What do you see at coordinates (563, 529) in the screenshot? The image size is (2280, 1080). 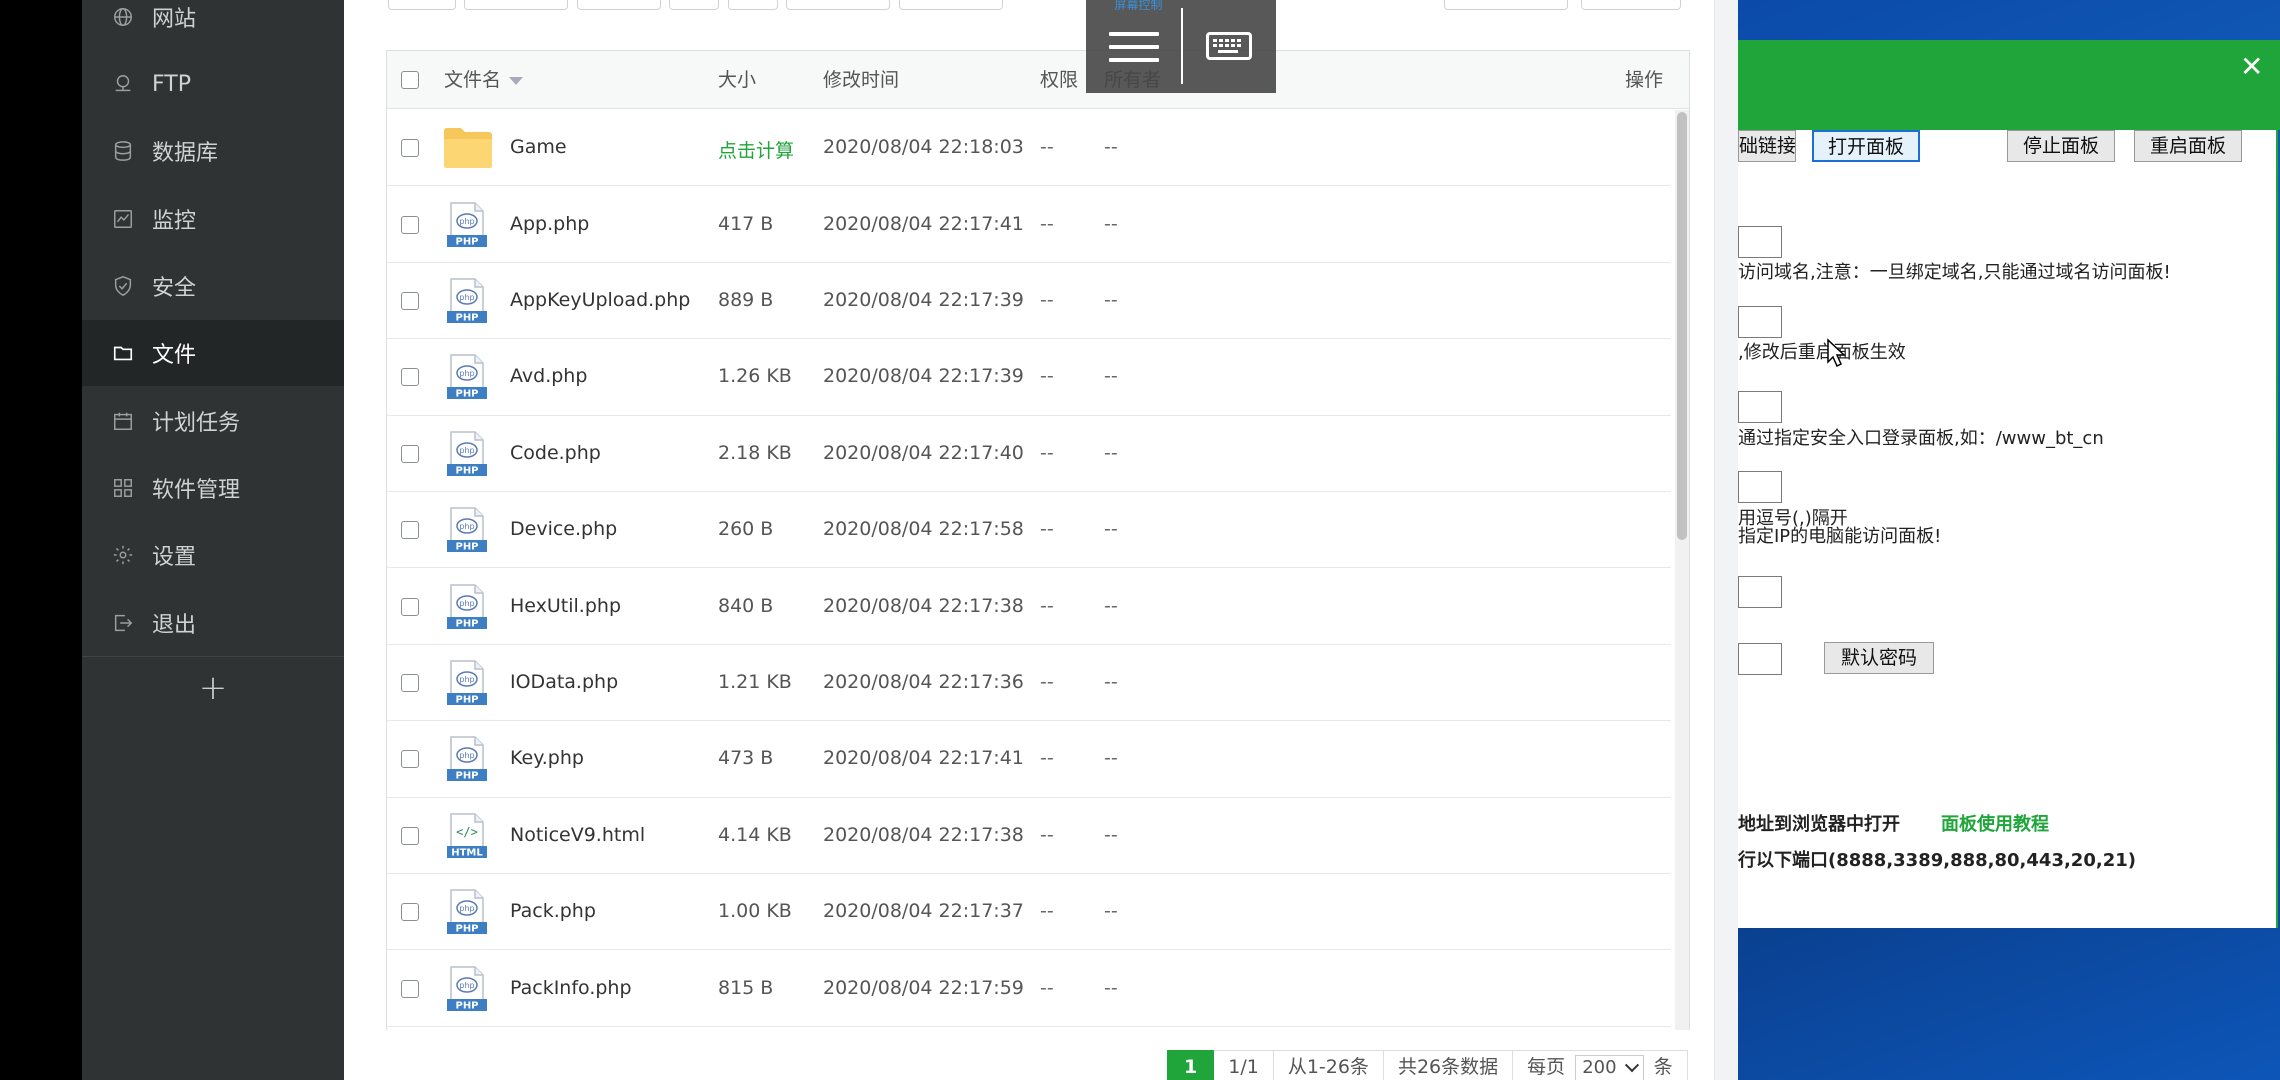 I see `file-name: Device.php` at bounding box center [563, 529].